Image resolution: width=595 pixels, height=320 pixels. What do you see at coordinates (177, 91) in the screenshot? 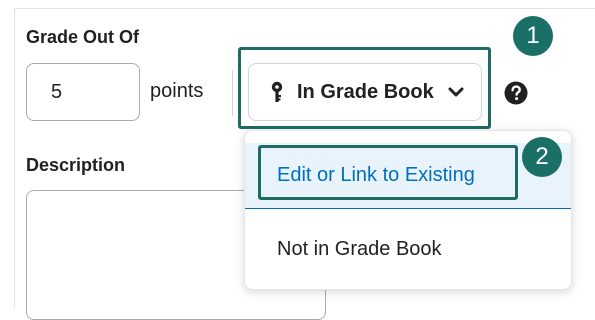
I see `points-label: points` at bounding box center [177, 91].